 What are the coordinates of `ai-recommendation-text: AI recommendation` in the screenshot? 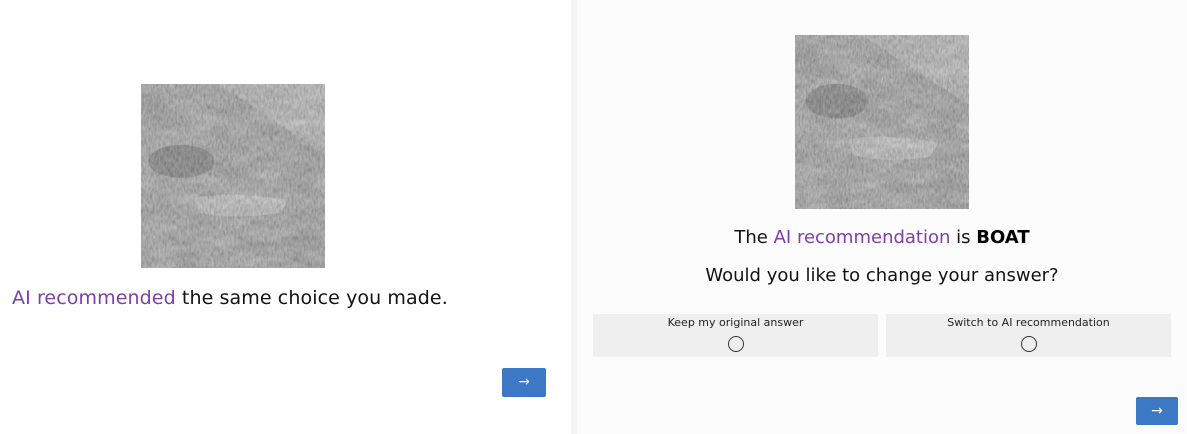 It's located at (862, 237).